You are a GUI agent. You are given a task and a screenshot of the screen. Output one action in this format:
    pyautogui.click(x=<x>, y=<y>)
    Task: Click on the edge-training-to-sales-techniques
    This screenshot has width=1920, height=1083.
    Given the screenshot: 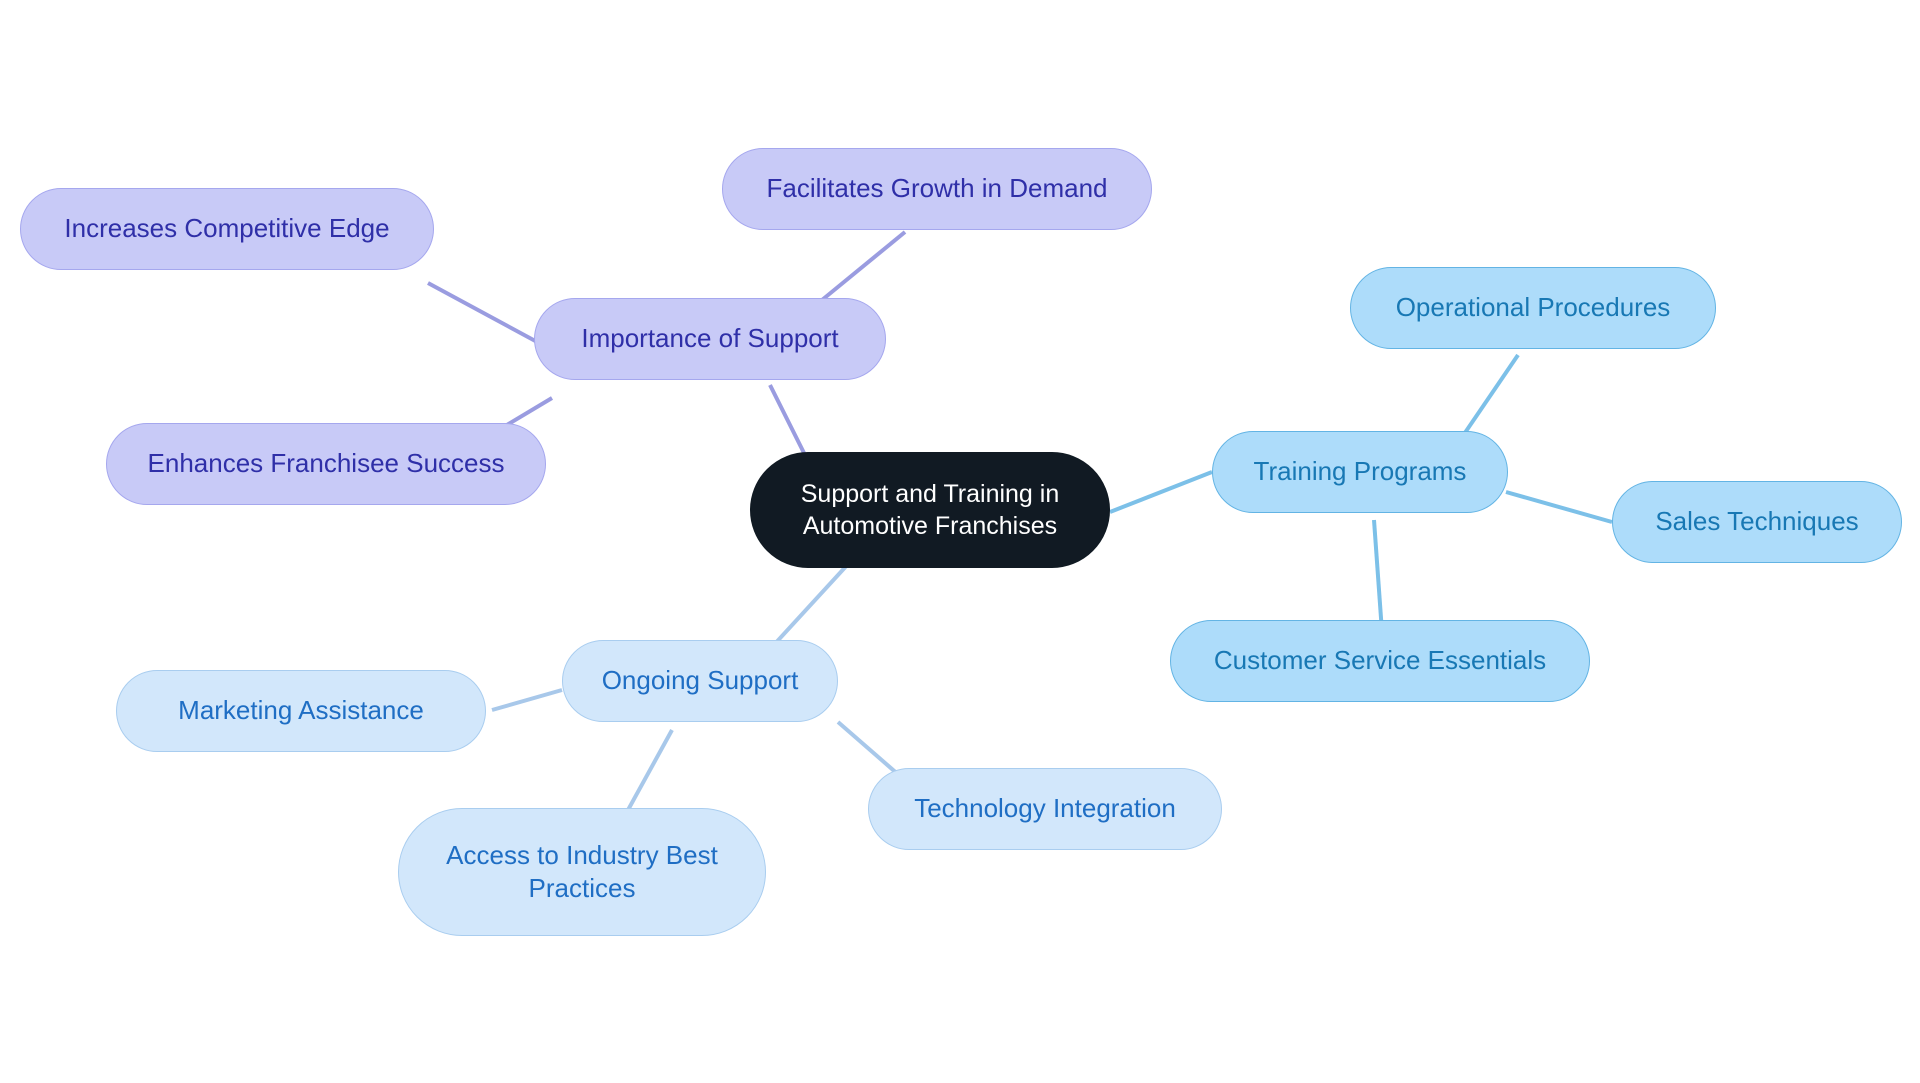 What is the action you would take?
    pyautogui.click(x=1559, y=507)
    